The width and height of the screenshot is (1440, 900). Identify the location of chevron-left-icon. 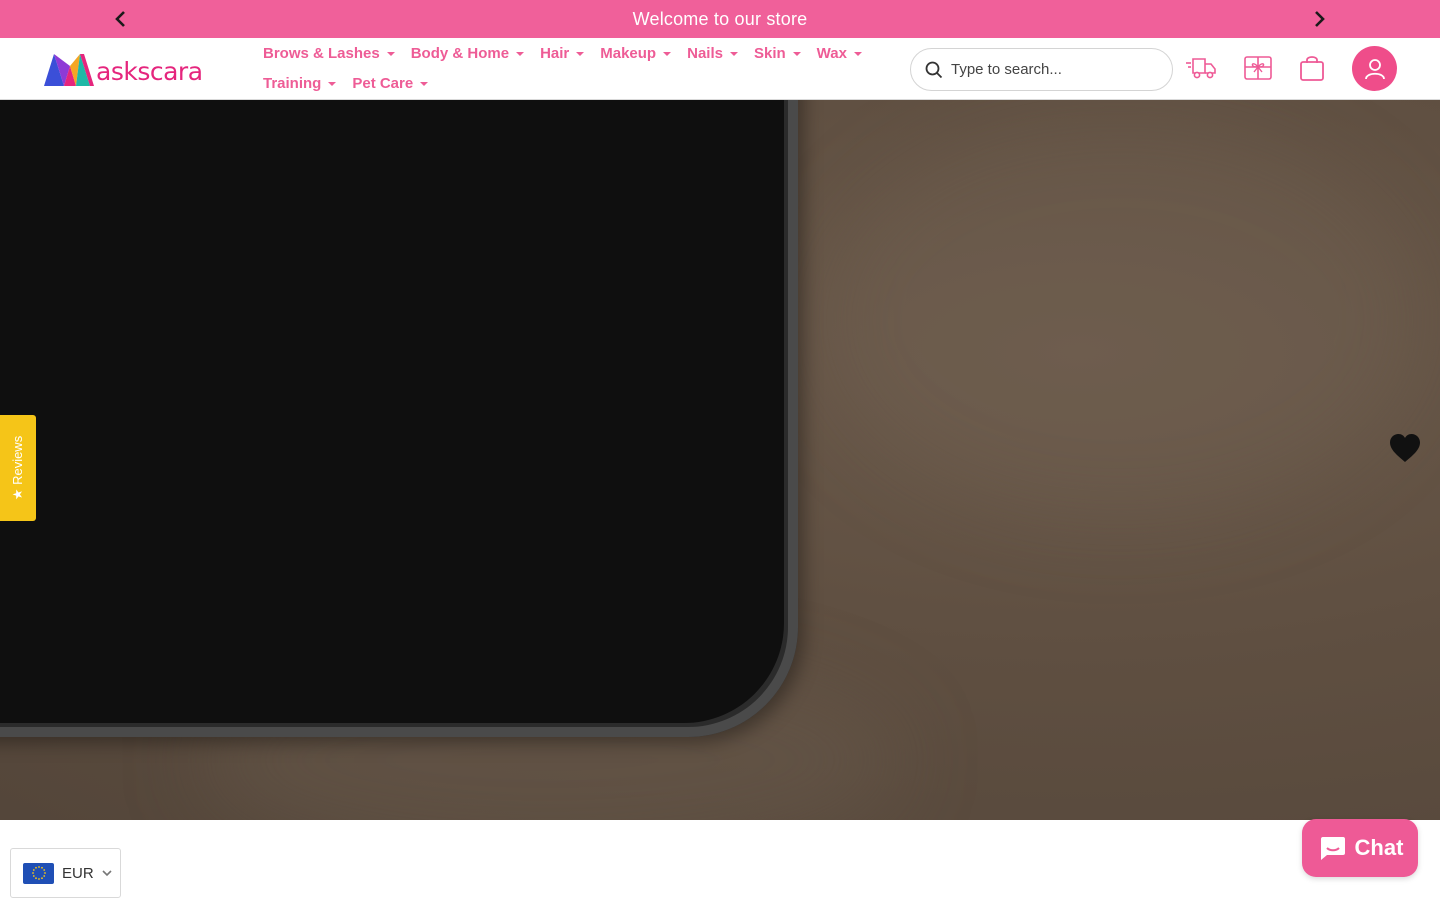
(120, 19).